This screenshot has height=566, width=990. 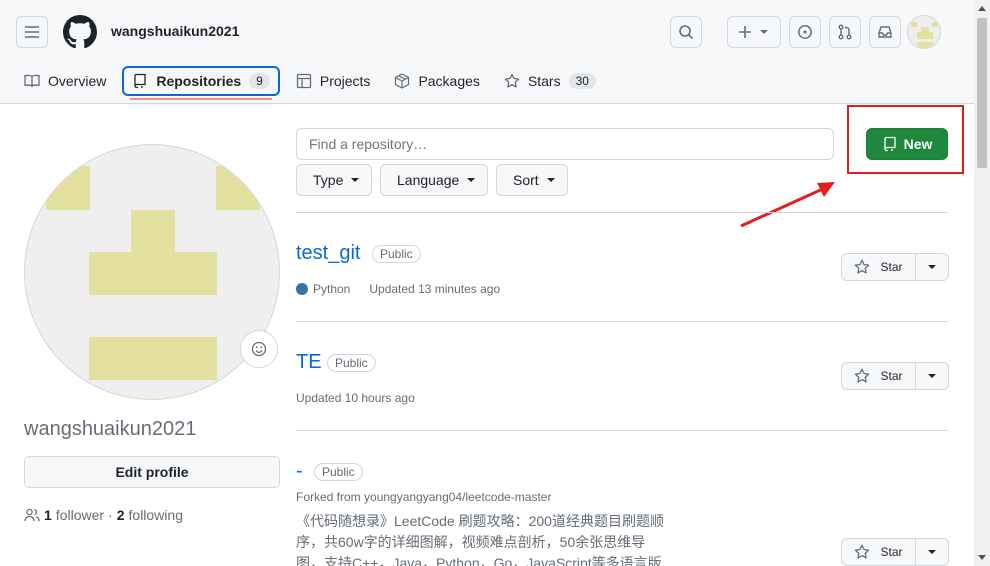 I want to click on profile-avatar, so click(x=152, y=272).